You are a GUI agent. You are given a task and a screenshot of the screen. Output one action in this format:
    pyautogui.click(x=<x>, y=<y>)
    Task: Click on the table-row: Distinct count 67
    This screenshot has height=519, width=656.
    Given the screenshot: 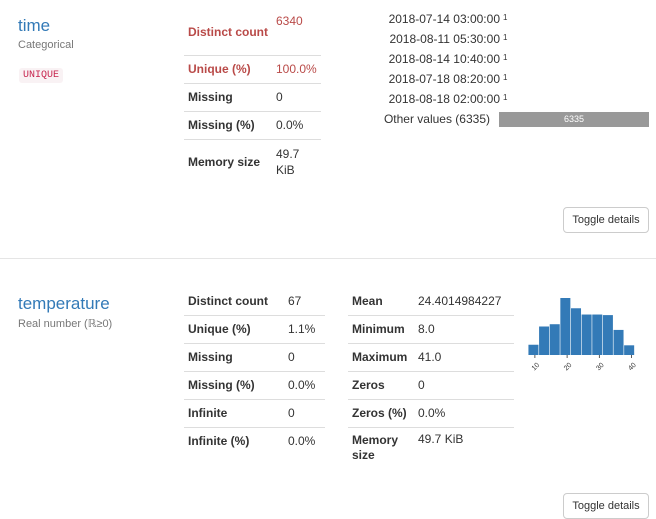 What is the action you would take?
    pyautogui.click(x=254, y=301)
    